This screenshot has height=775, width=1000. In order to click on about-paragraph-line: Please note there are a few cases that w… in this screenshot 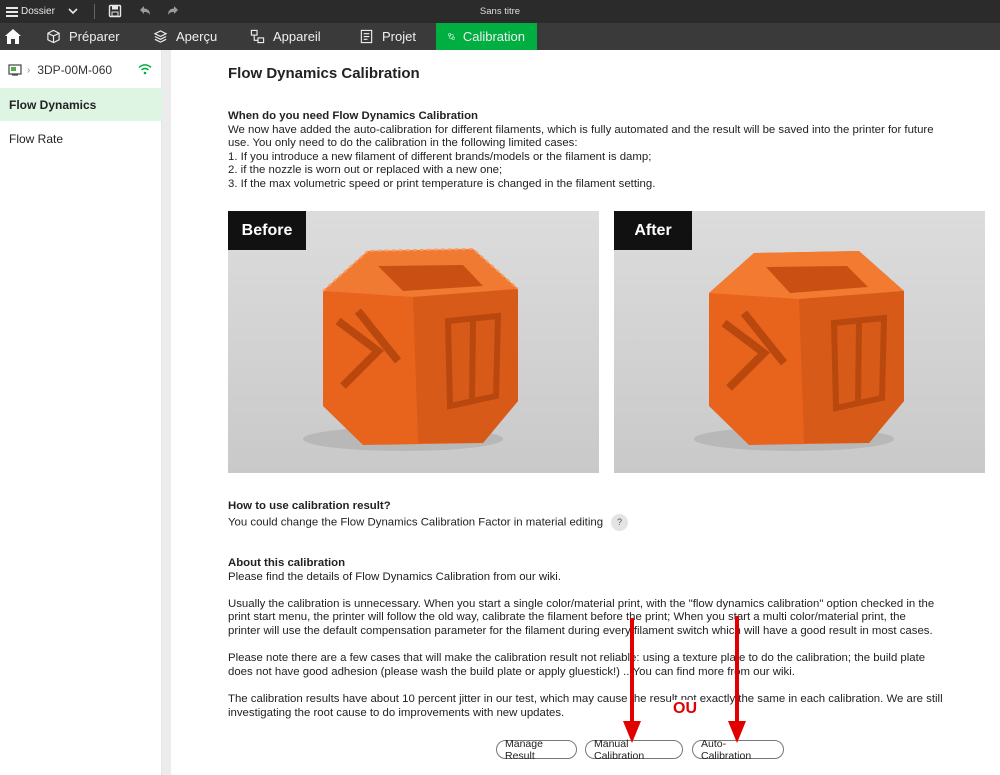, I will do `click(577, 658)`.